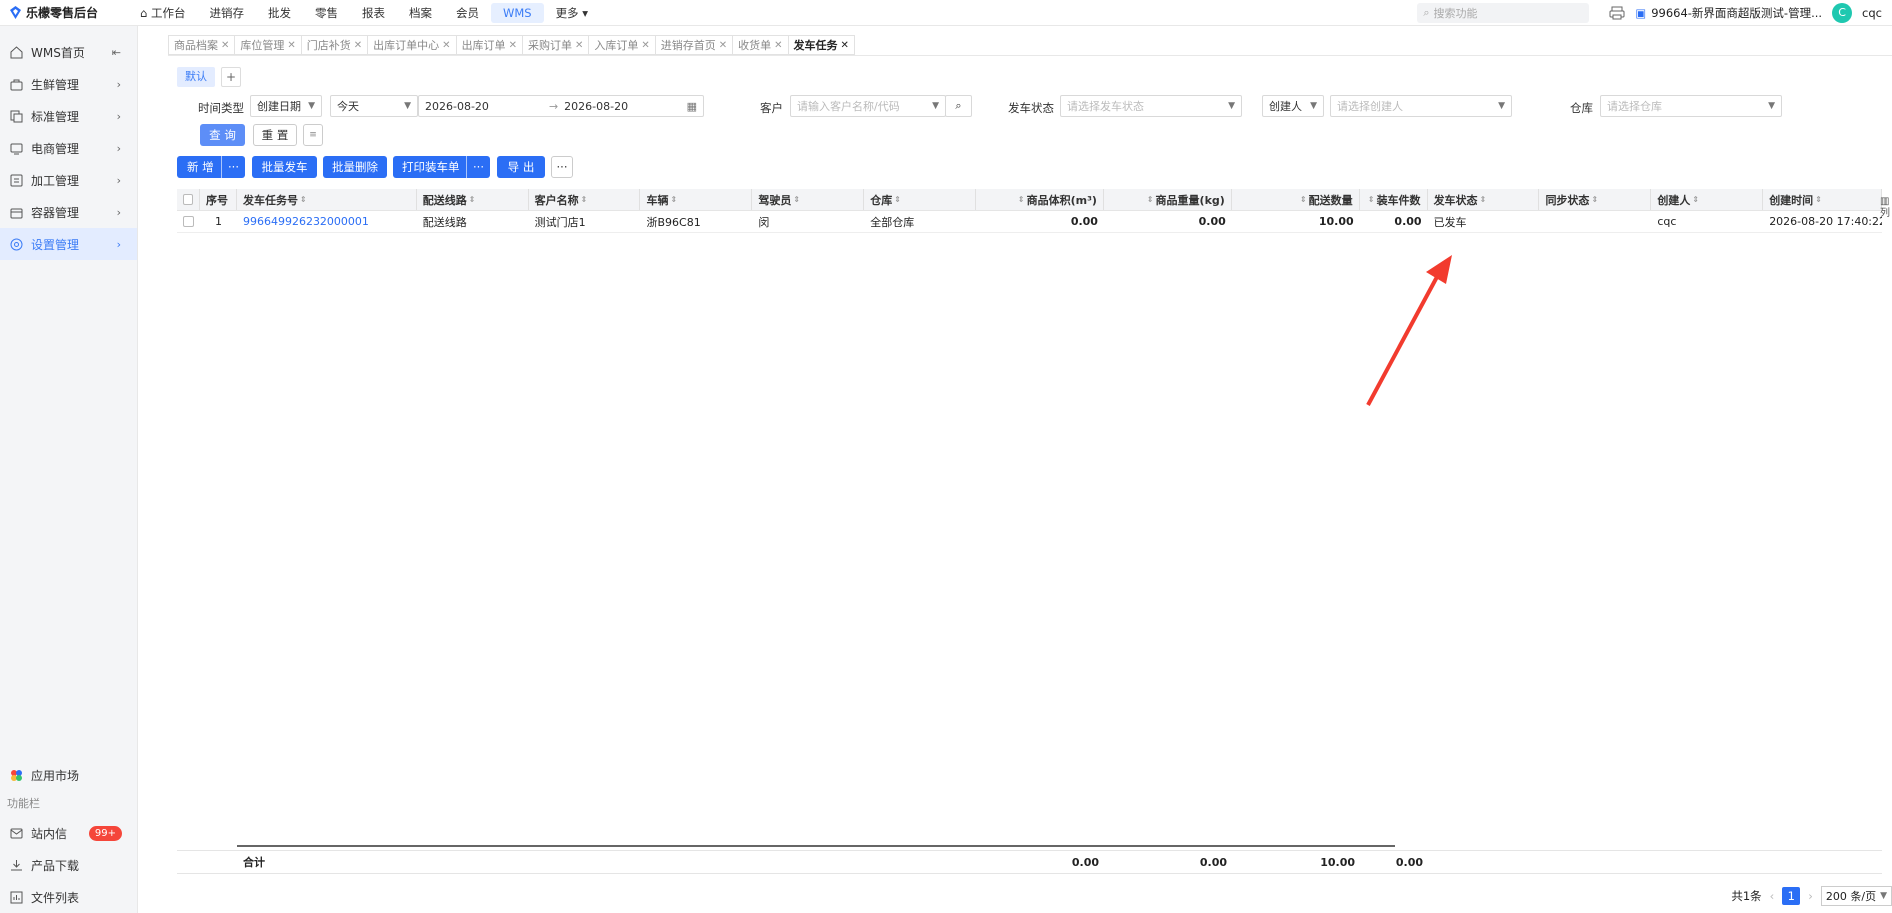 This screenshot has width=1892, height=913. Describe the element at coordinates (1293, 106) in the screenshot. I see `creator-type-select: 创建人 ▼` at that location.